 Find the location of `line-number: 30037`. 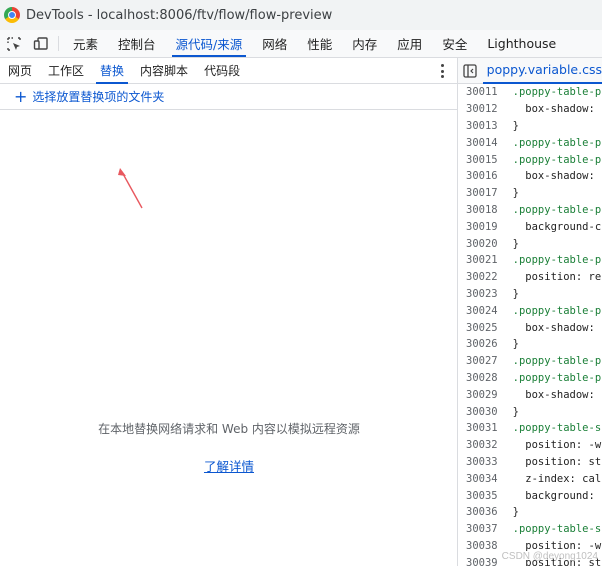

line-number: 30037 is located at coordinates (482, 529).